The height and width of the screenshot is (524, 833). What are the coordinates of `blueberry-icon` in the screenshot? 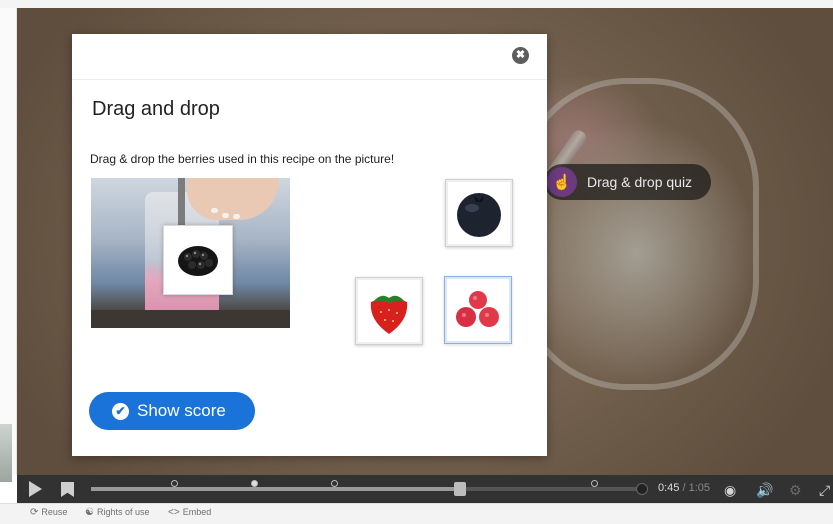 It's located at (479, 215).